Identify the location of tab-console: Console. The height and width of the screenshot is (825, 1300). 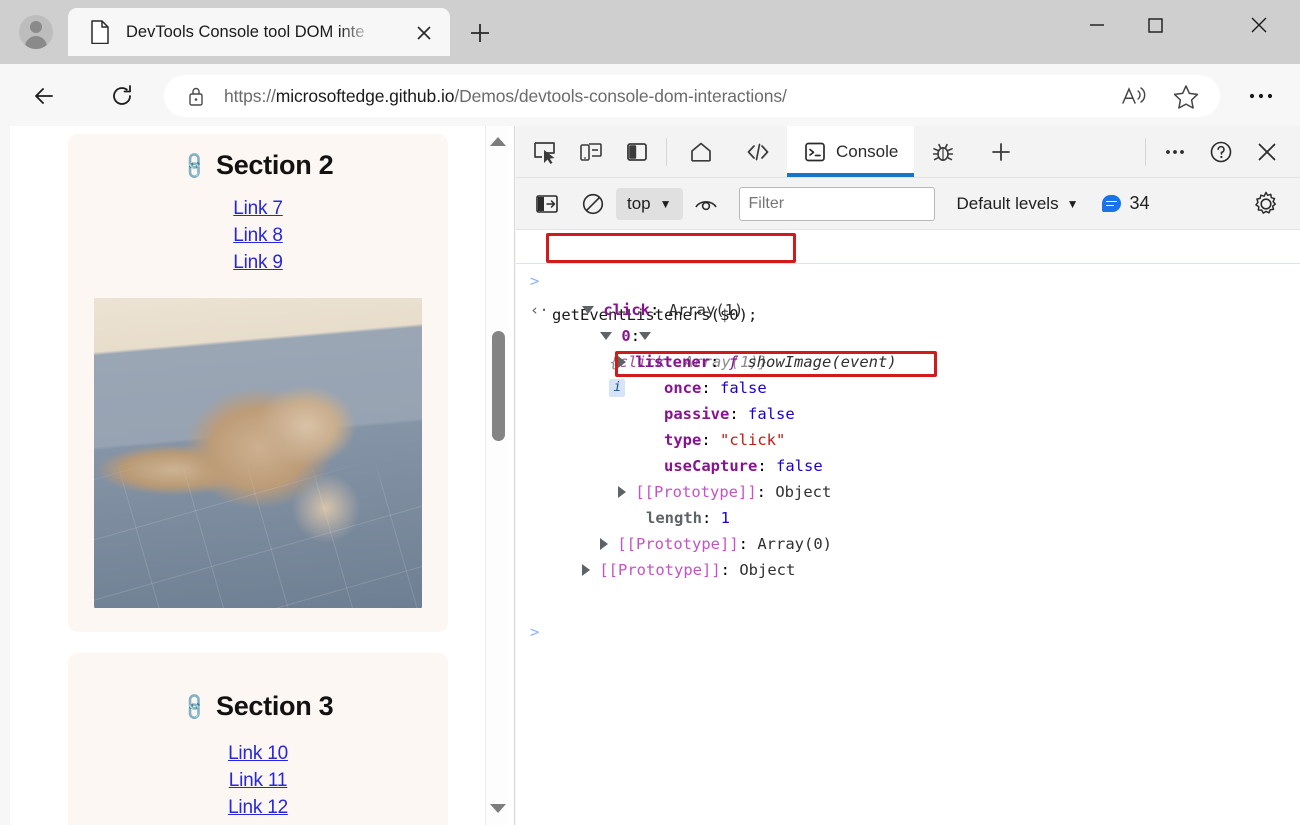
(851, 151).